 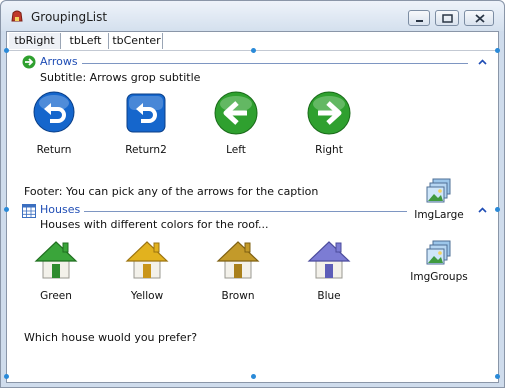 What do you see at coordinates (147, 296) in the screenshot?
I see `item-label: Yellow` at bounding box center [147, 296].